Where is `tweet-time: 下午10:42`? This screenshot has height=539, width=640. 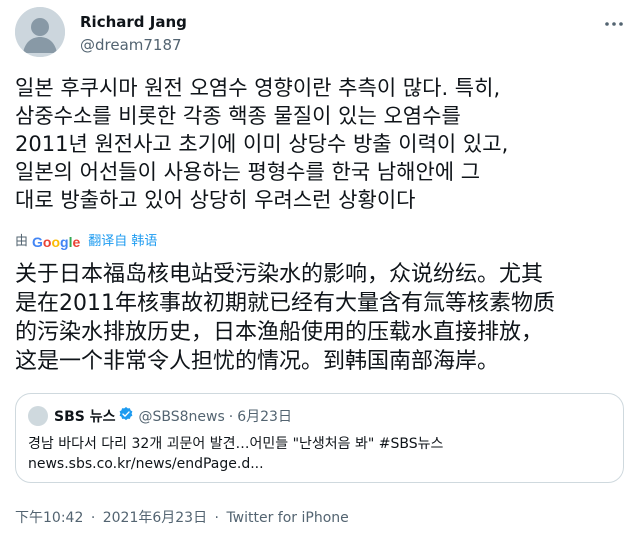
tweet-time: 下午10:42 is located at coordinates (49, 518).